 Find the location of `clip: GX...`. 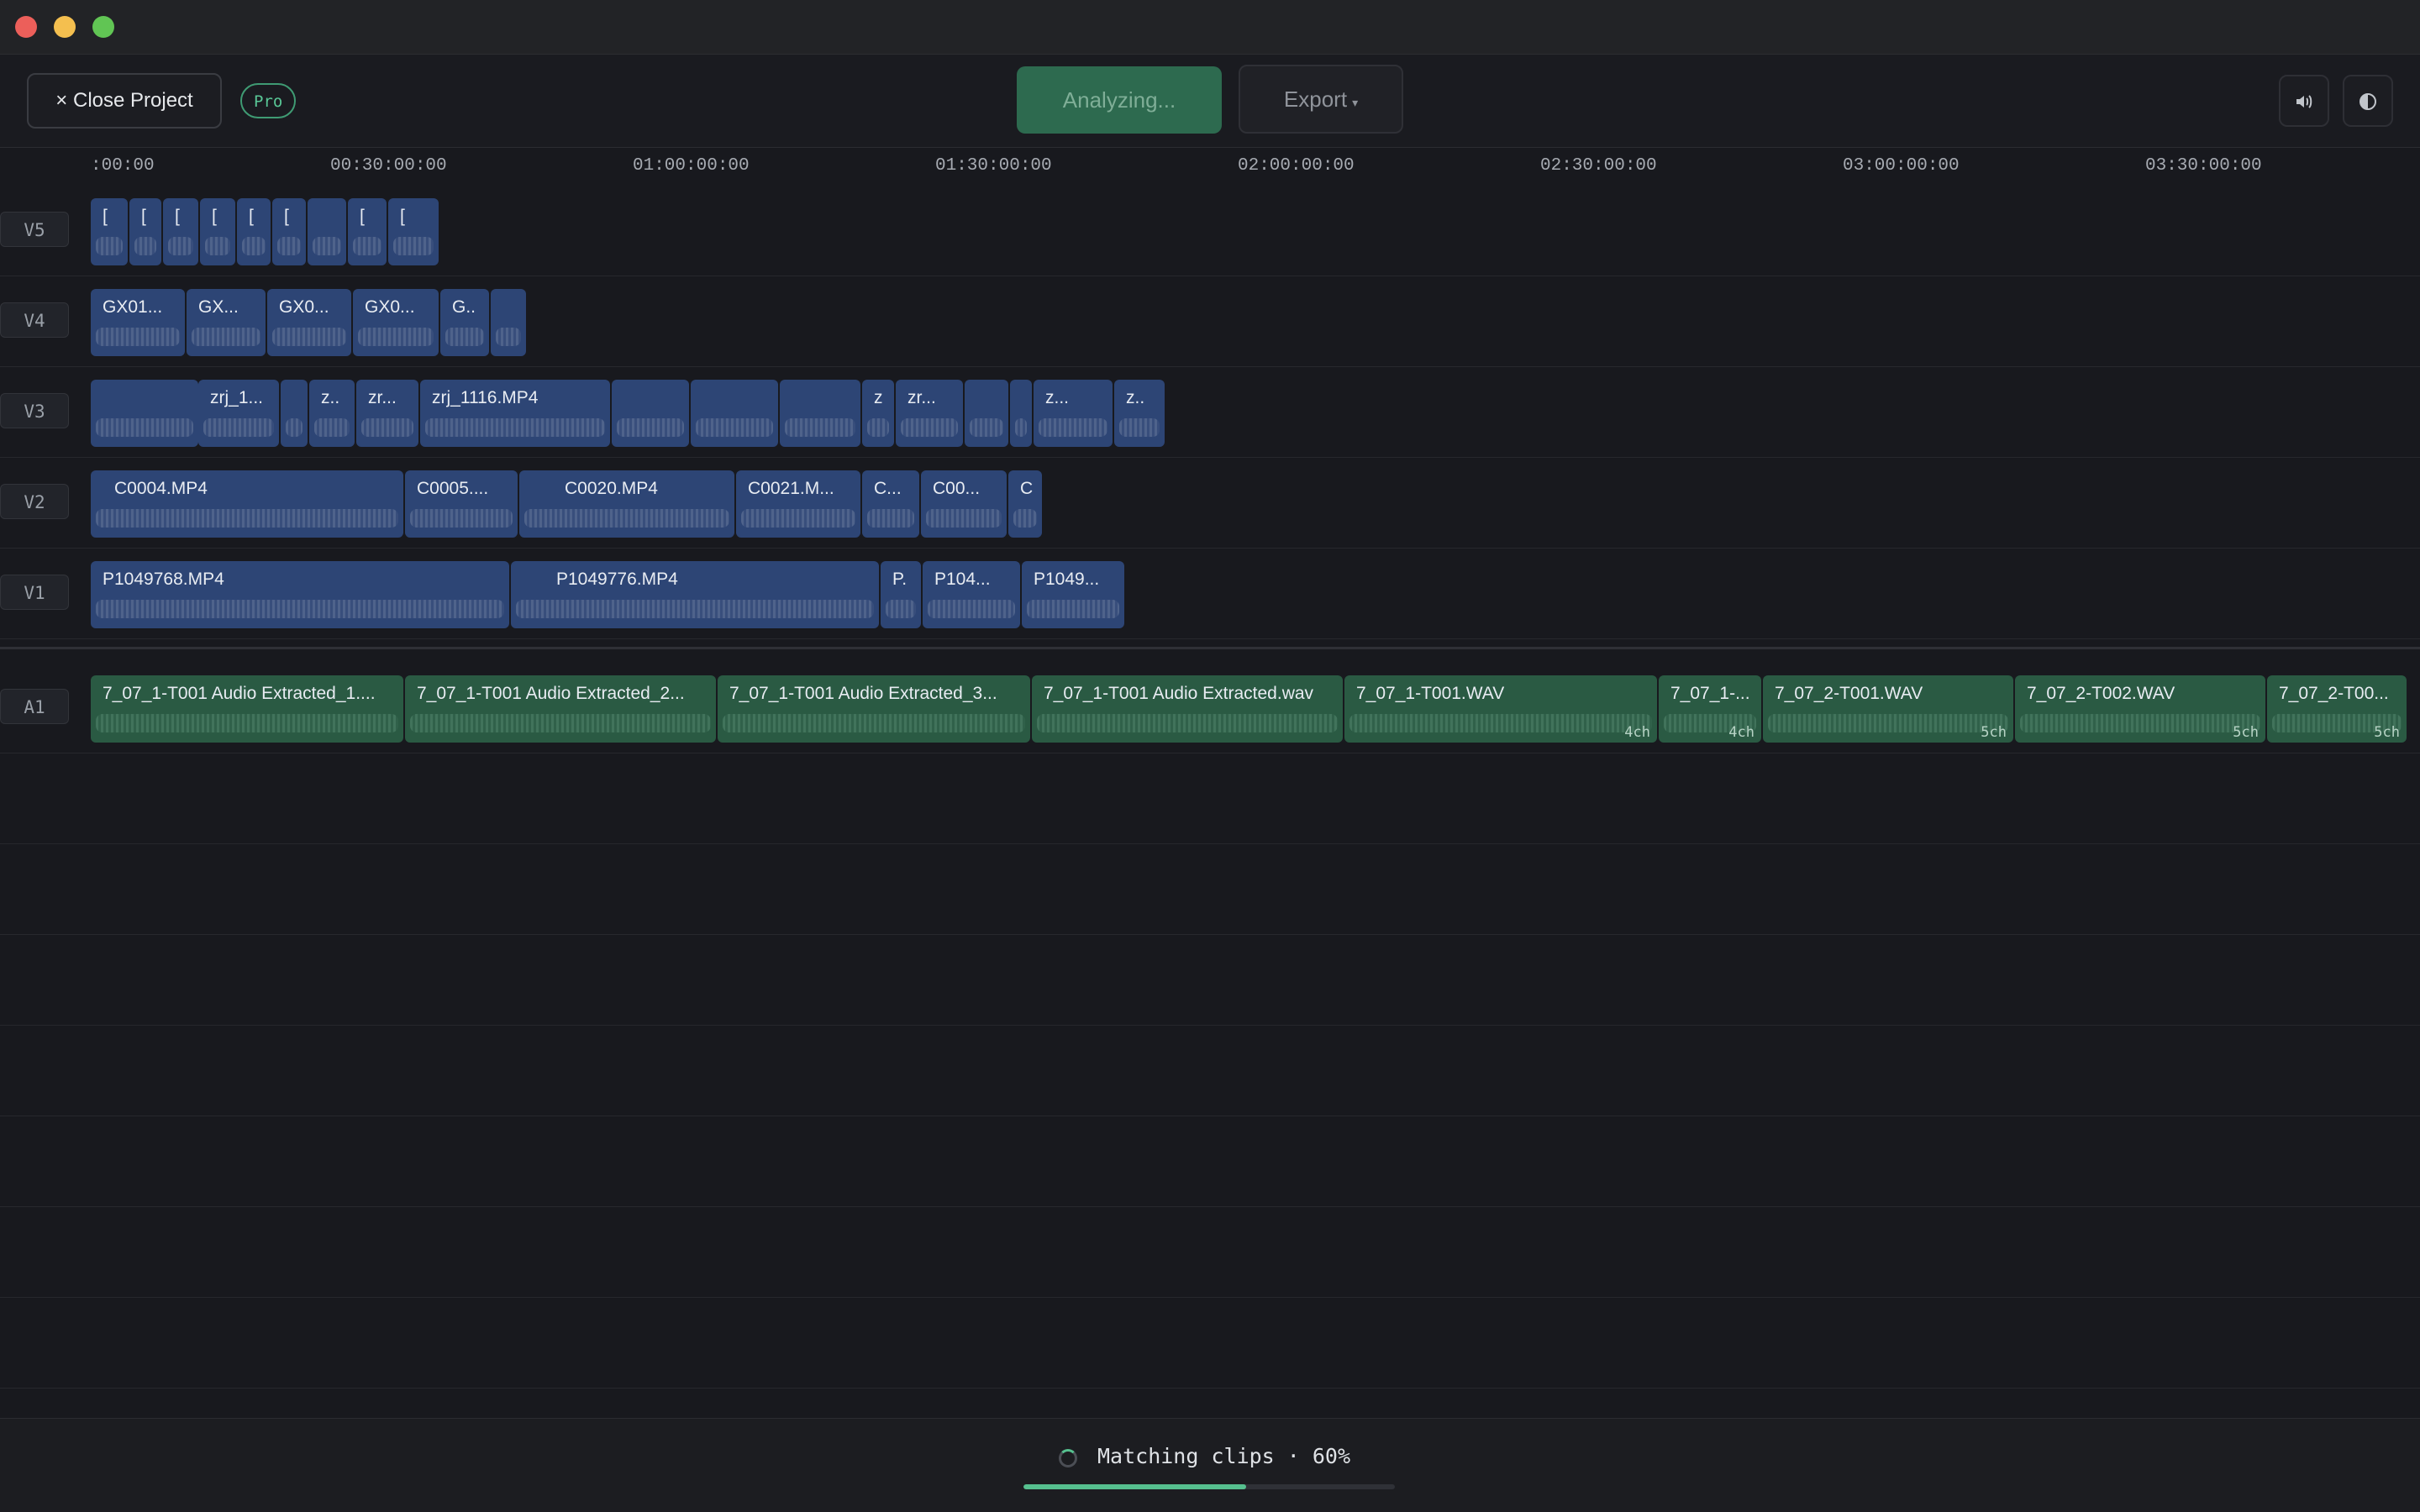

clip: GX... is located at coordinates (226, 322).